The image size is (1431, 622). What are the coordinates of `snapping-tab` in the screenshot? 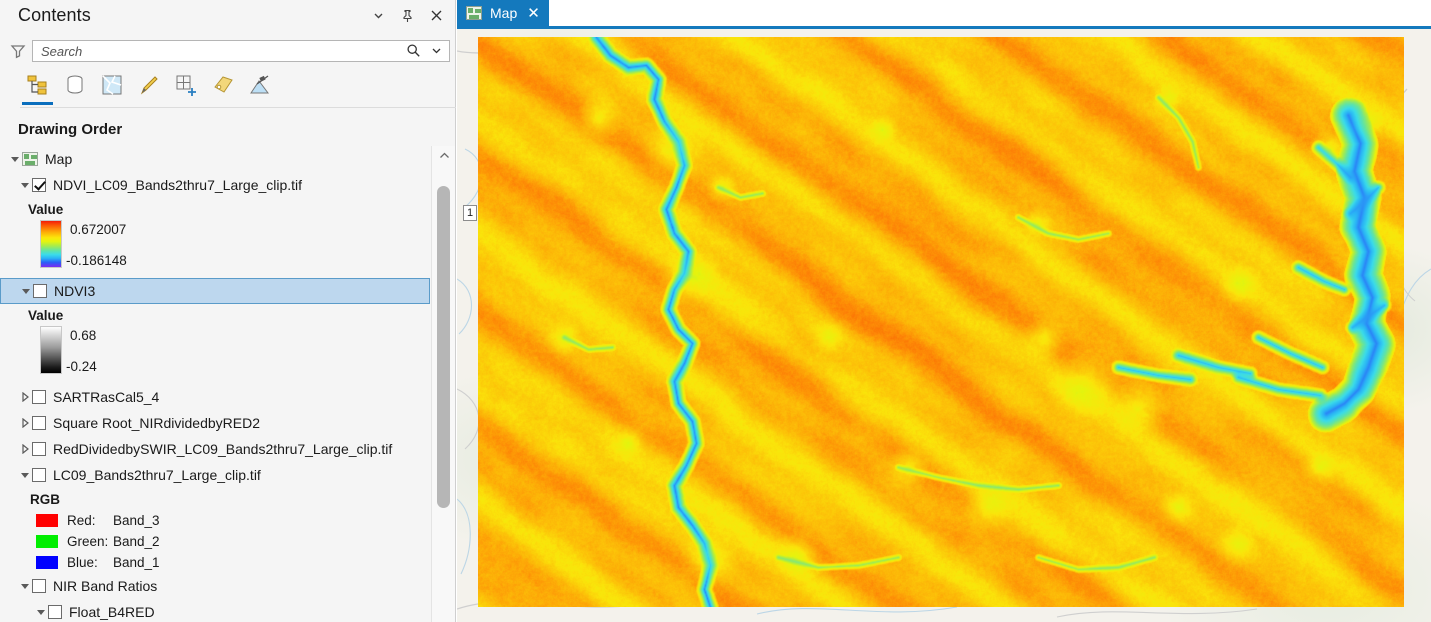 It's located at (111, 85).